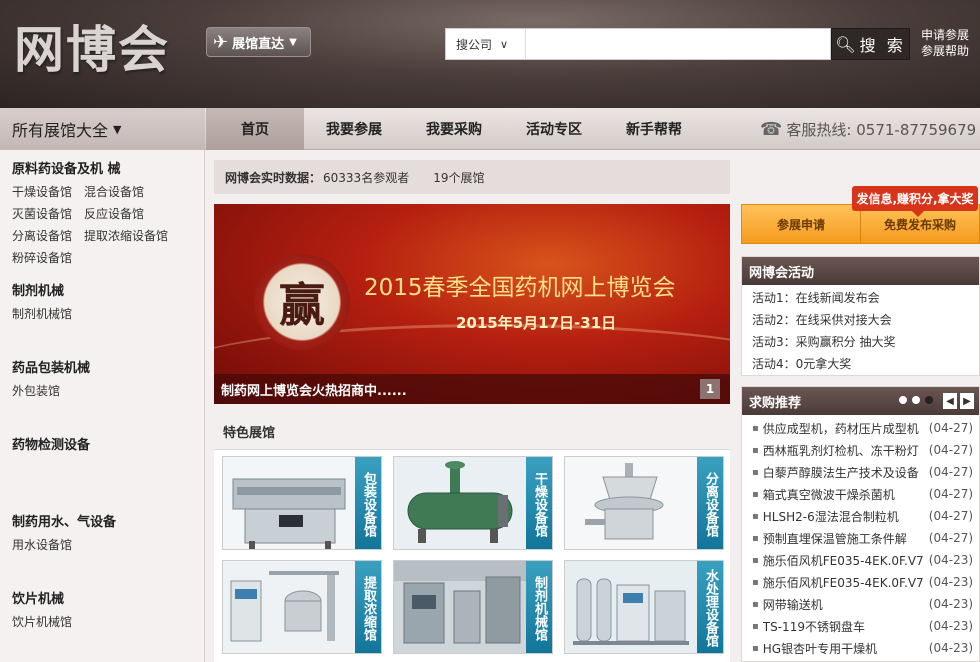  What do you see at coordinates (860, 538) in the screenshot?
I see `purchase-item: ▪ 预制直埋保温管施工条件解 (04-27)` at bounding box center [860, 538].